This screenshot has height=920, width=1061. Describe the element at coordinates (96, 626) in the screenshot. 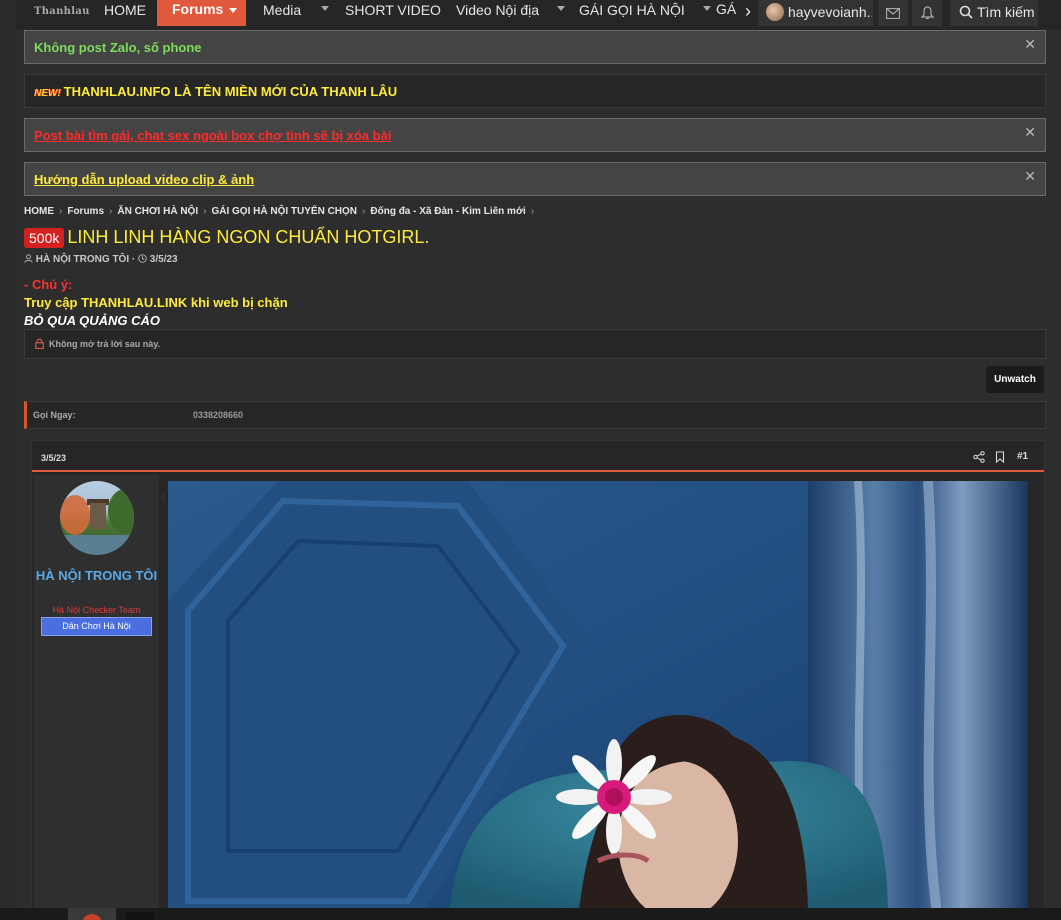

I see `user-banner: Dân Chơi Hà Nội` at that location.